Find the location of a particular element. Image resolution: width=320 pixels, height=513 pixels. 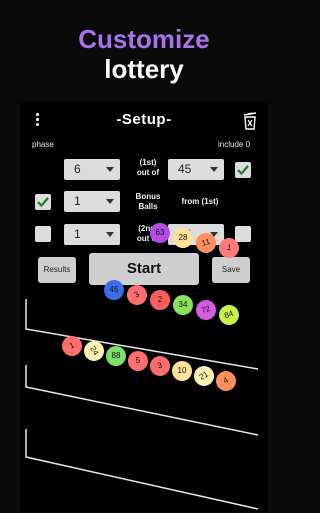

start-button: Start is located at coordinates (144, 269).